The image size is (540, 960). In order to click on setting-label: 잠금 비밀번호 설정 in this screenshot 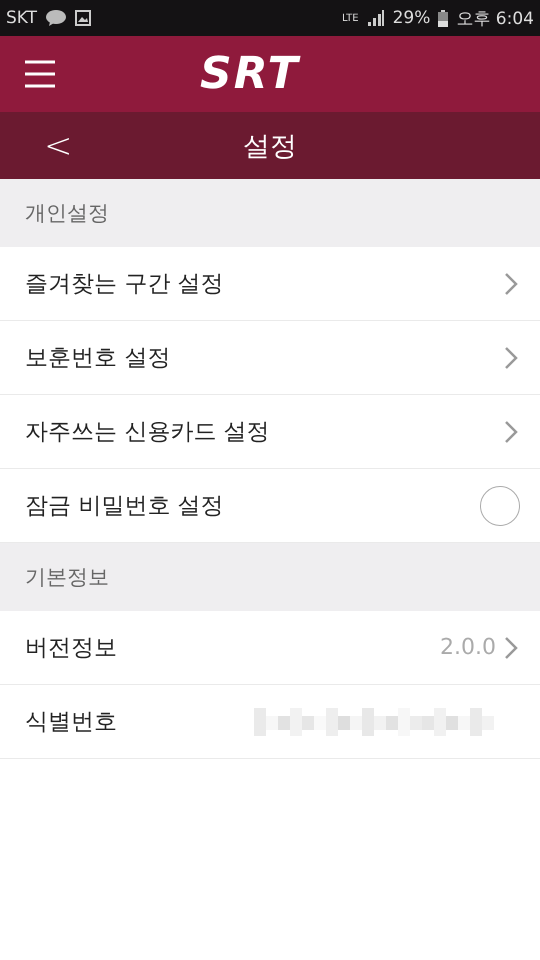, I will do `click(125, 506)`.